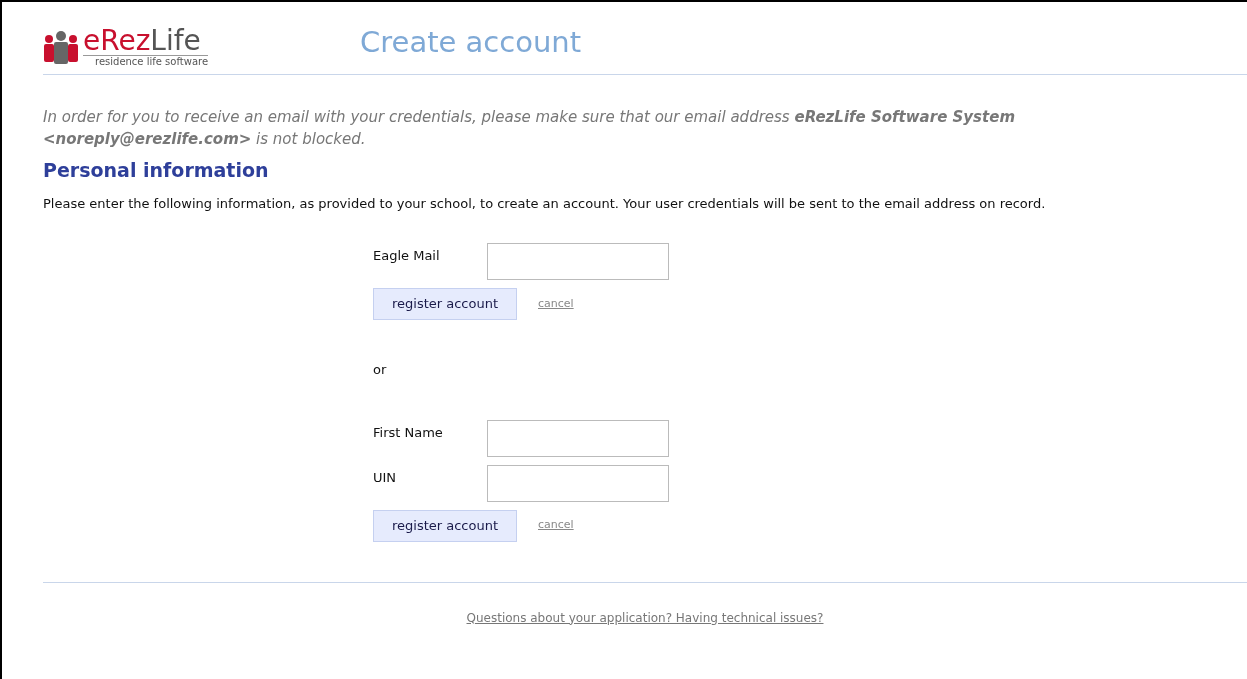  What do you see at coordinates (471, 43) in the screenshot?
I see `page-title: Create account` at bounding box center [471, 43].